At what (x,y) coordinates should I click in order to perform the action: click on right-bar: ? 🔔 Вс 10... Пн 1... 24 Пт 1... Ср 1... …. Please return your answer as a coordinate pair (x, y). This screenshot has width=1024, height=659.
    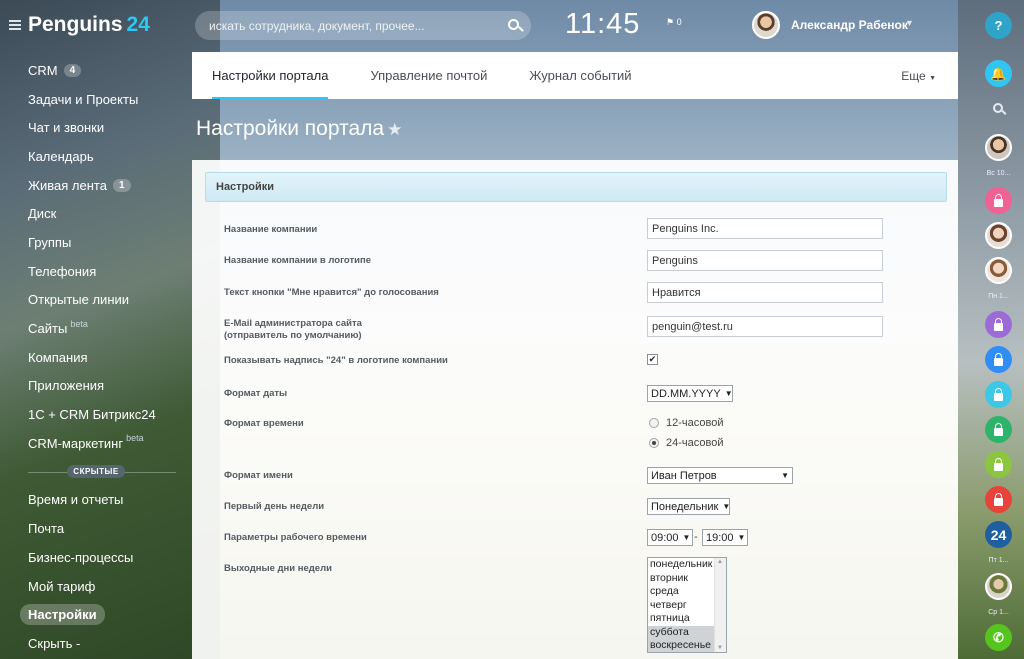
    Looking at the image, I should click on (999, 329).